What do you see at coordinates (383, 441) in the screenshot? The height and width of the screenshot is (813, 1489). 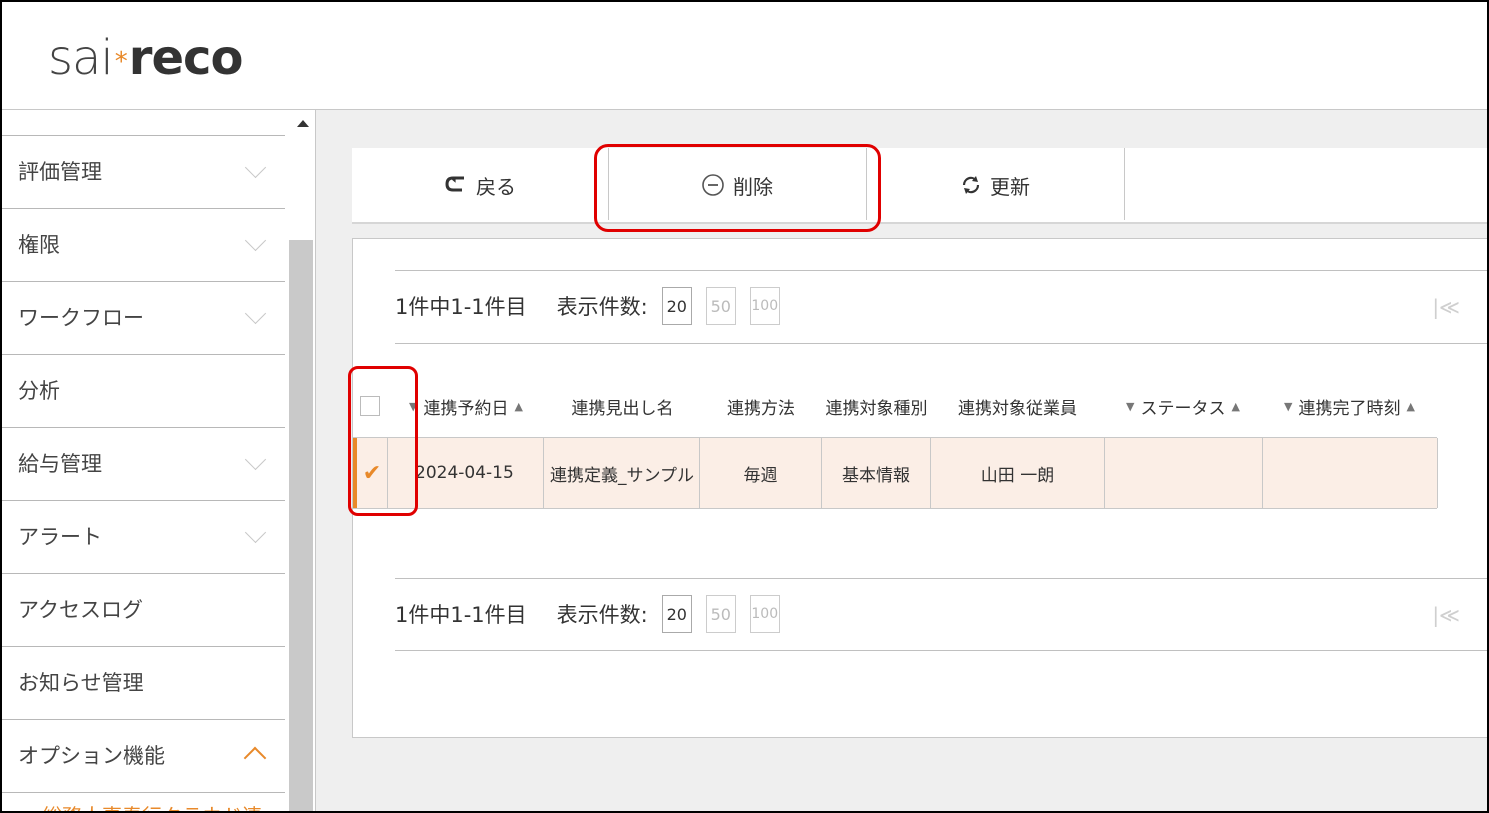 I see `highlight-box-checkbox` at bounding box center [383, 441].